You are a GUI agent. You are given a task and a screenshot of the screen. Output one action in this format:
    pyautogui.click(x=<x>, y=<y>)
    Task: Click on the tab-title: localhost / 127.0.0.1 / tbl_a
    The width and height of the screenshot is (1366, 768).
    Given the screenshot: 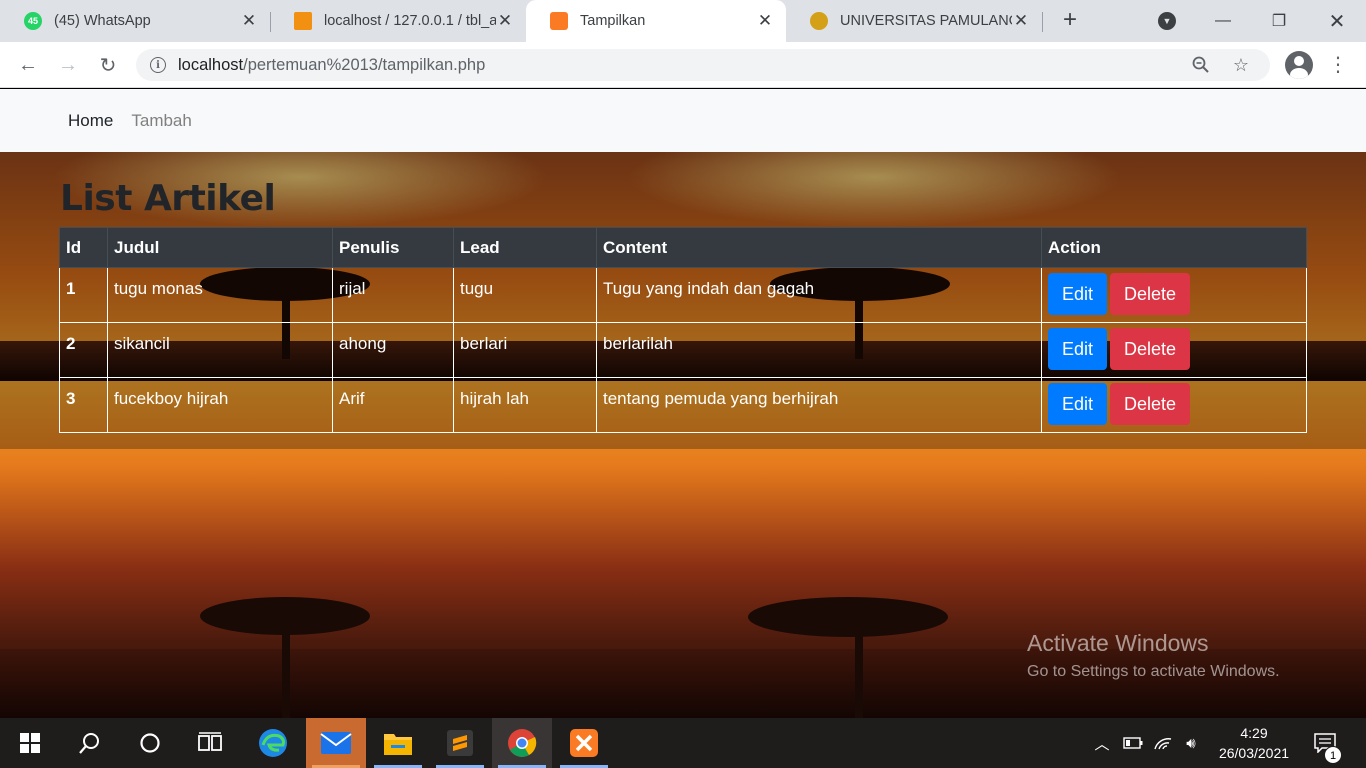 What is the action you would take?
    pyautogui.click(x=410, y=21)
    